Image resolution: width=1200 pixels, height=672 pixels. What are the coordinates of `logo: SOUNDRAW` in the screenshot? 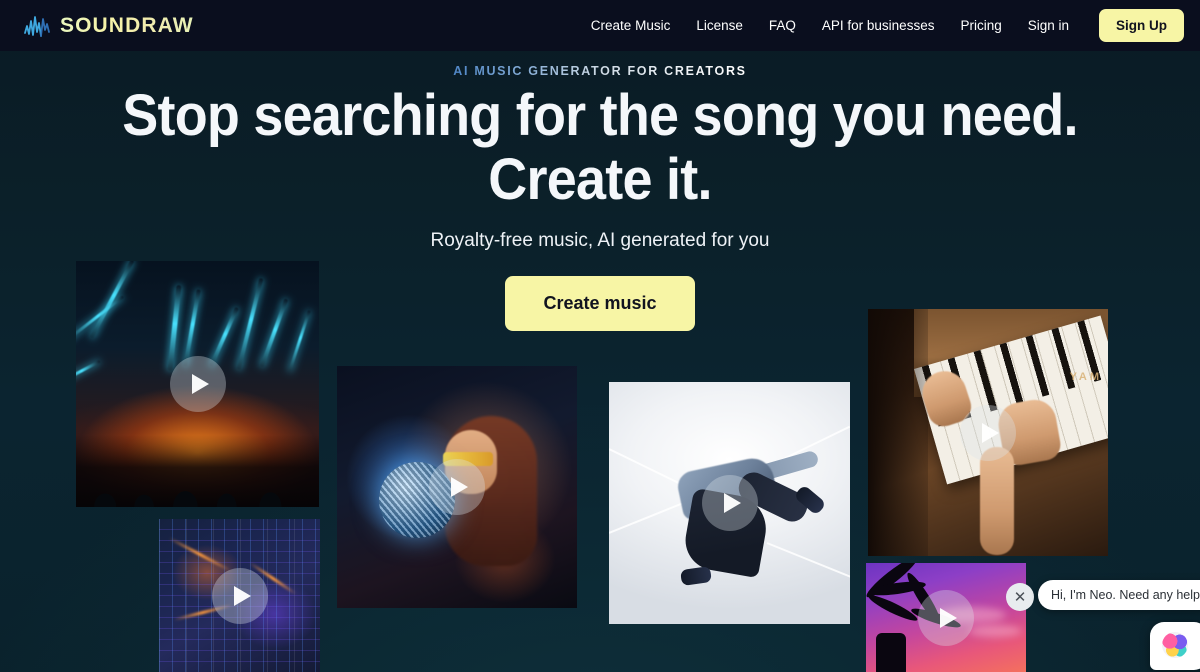 It's located at (109, 26).